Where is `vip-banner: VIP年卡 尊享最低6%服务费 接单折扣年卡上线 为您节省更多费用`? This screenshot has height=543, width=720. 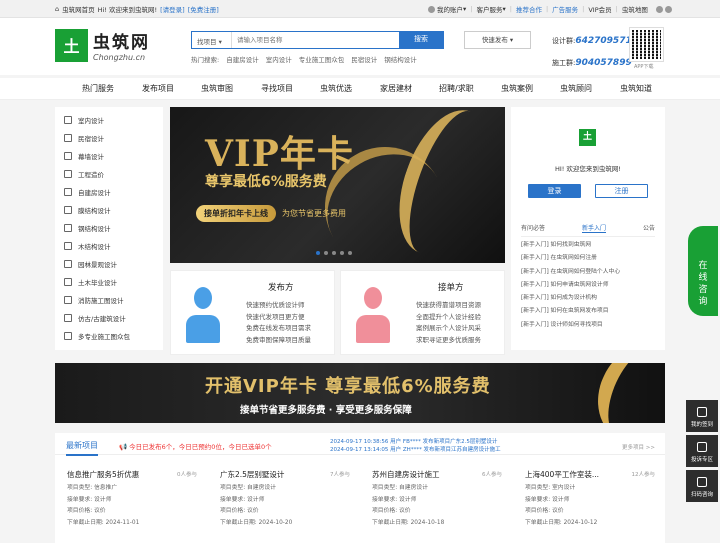 vip-banner: VIP年卡 尊享最低6%服务费 接单折扣年卡上线 为您节省更多费用 is located at coordinates (337, 185).